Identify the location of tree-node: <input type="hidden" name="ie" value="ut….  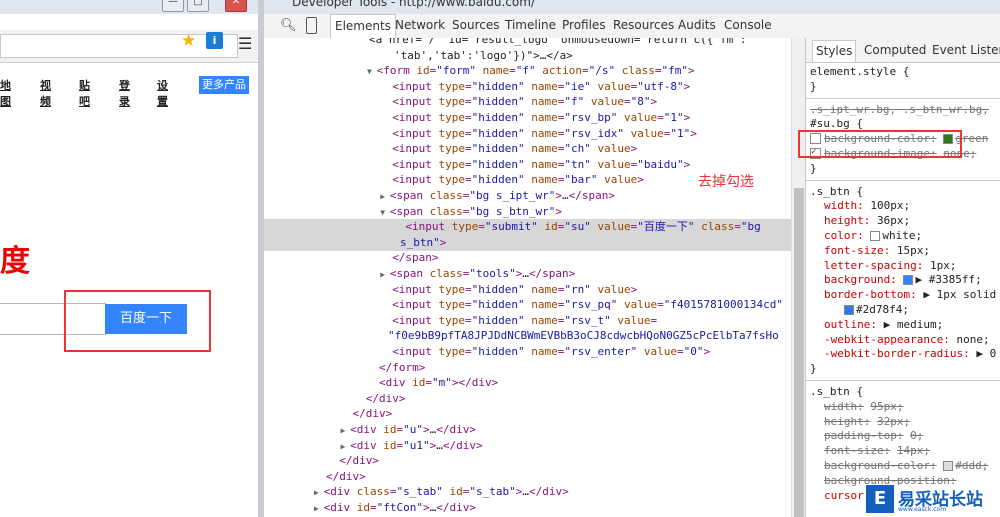
(541, 87).